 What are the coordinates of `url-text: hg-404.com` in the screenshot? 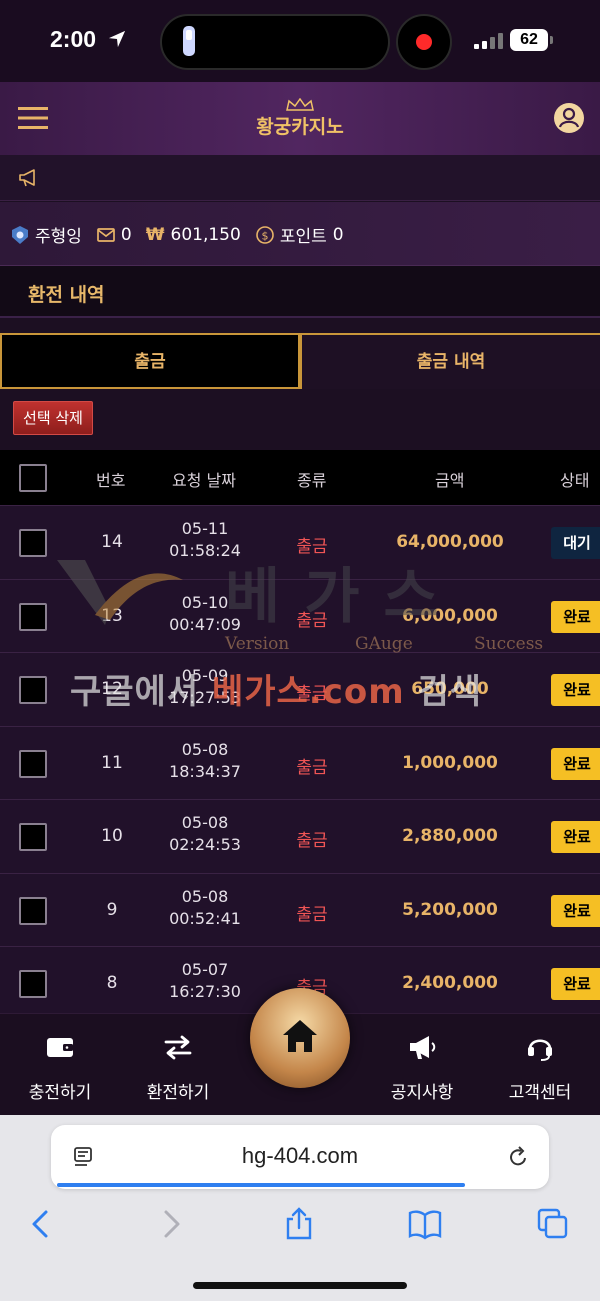 It's located at (300, 1155).